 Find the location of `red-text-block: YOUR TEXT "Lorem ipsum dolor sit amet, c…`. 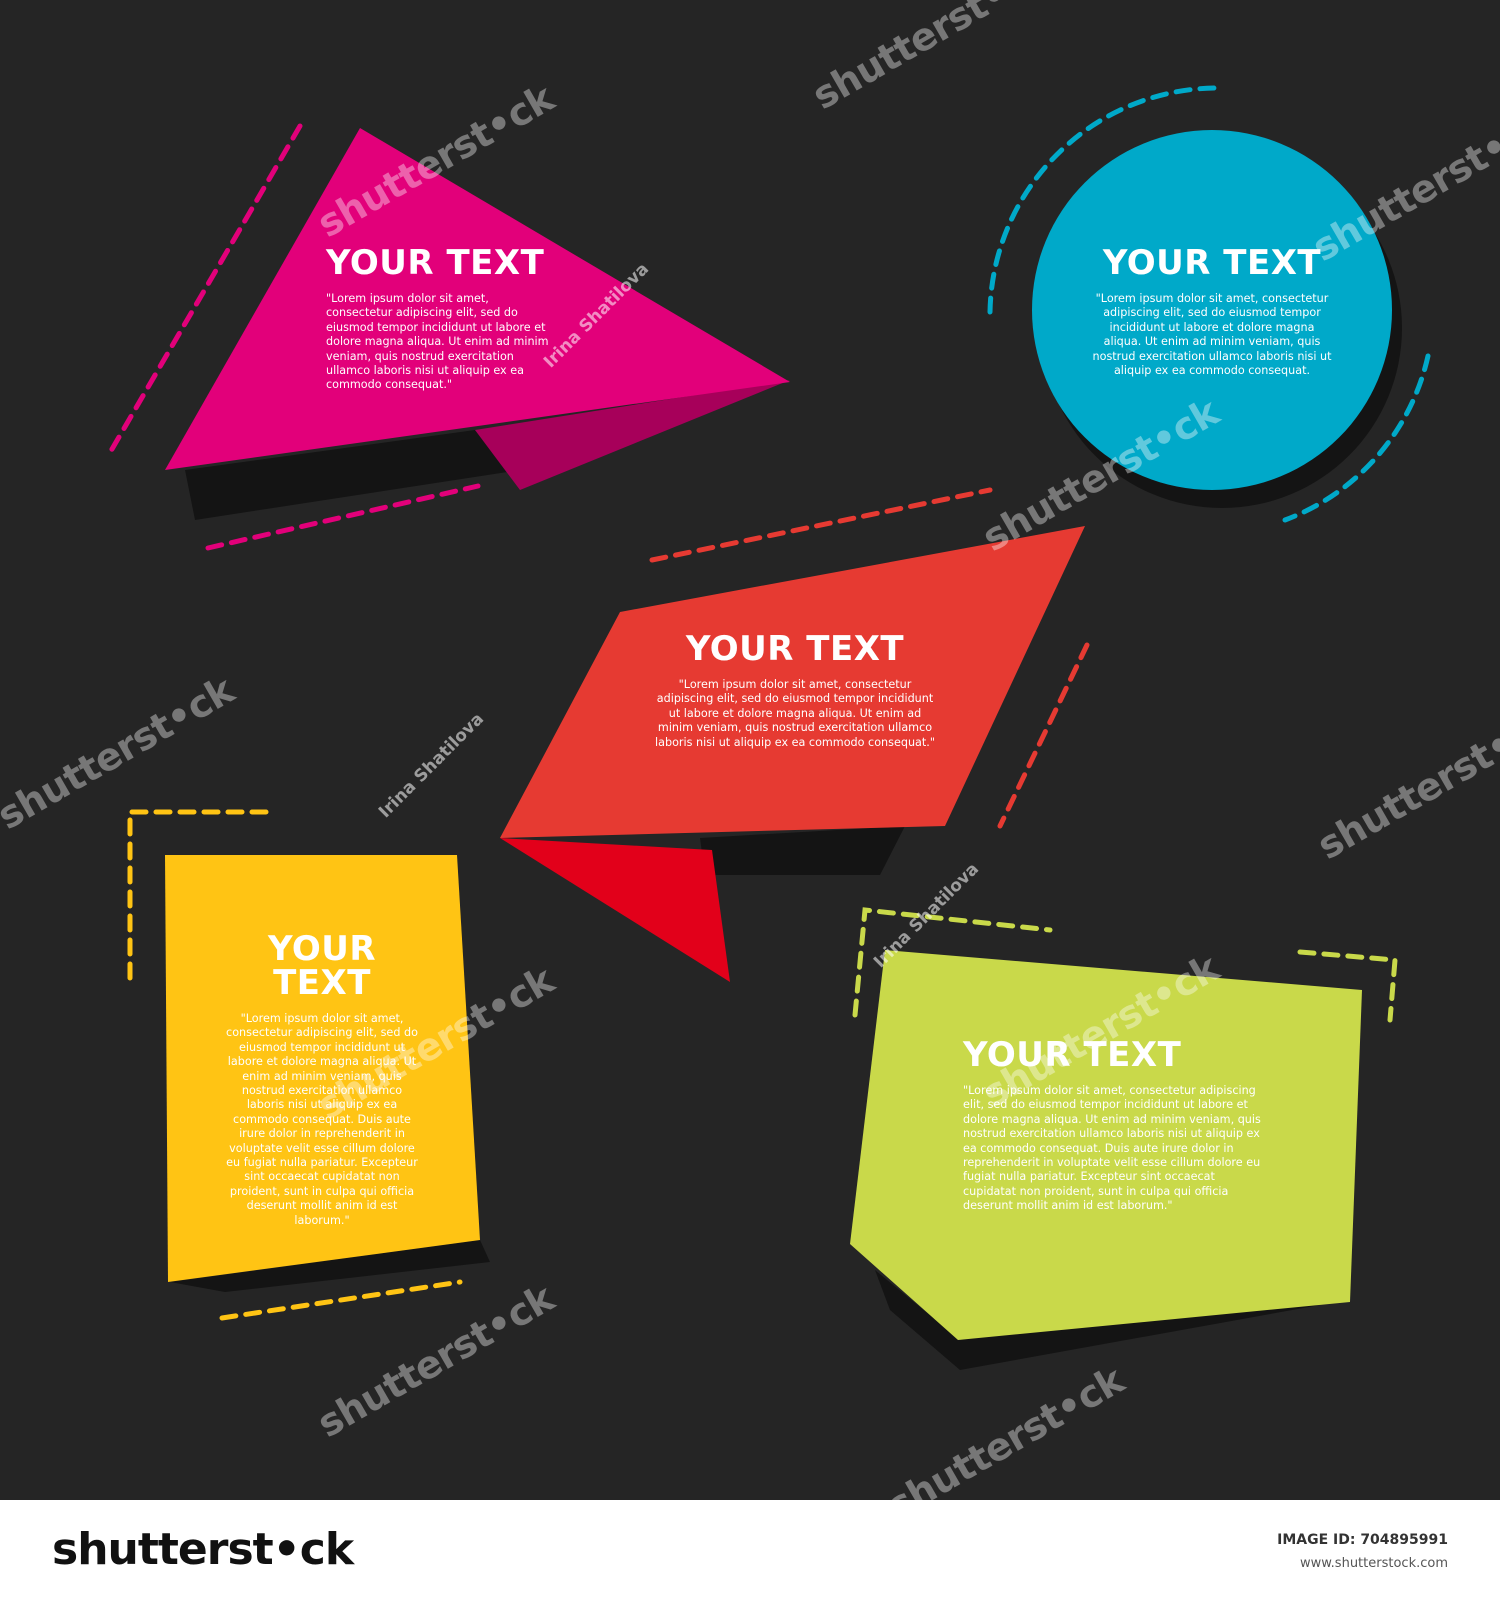

red-text-block: YOUR TEXT "Lorem ipsum dolor sit amet, c… is located at coordinates (795, 691).